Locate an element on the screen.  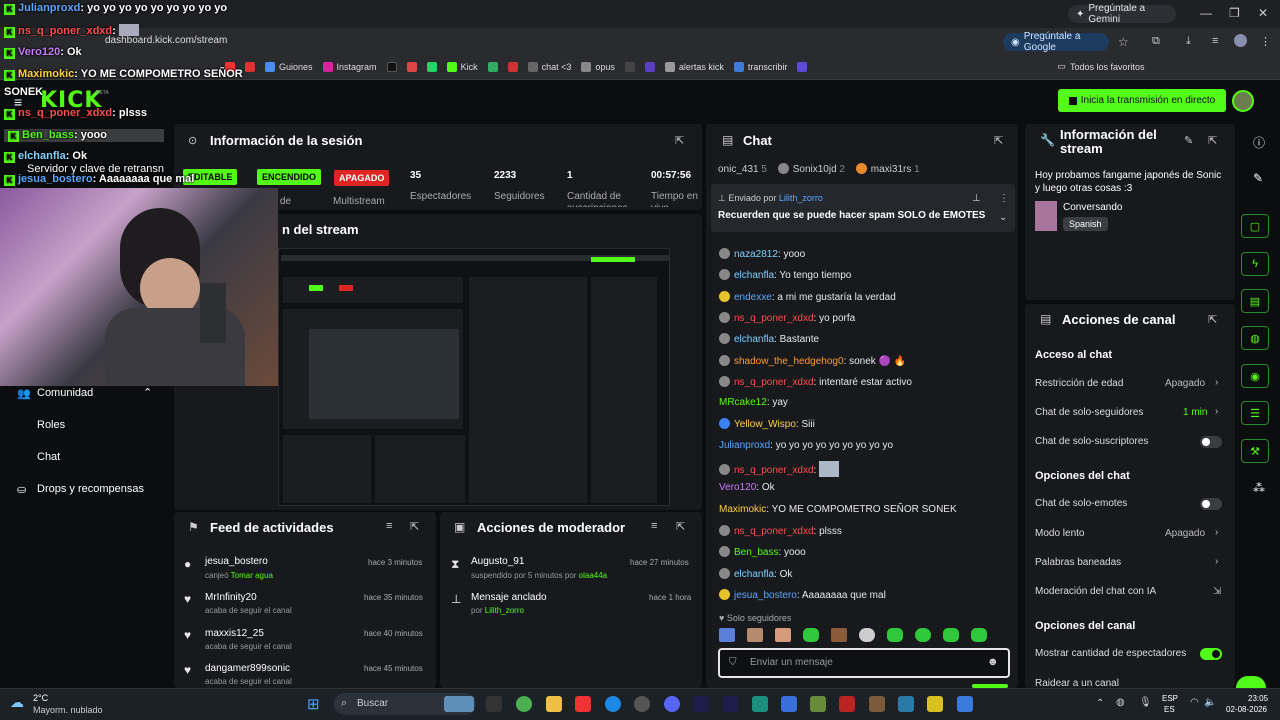
chat-username: MRcake12 is located at coordinates (743, 402).